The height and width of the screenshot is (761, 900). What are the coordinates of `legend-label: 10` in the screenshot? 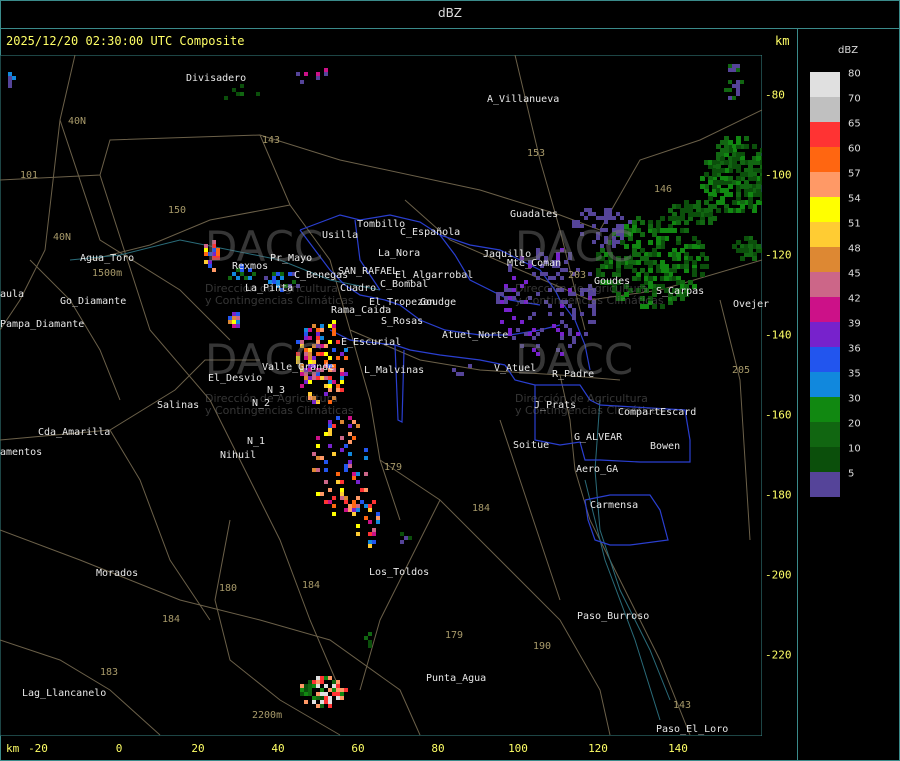 It's located at (854, 449).